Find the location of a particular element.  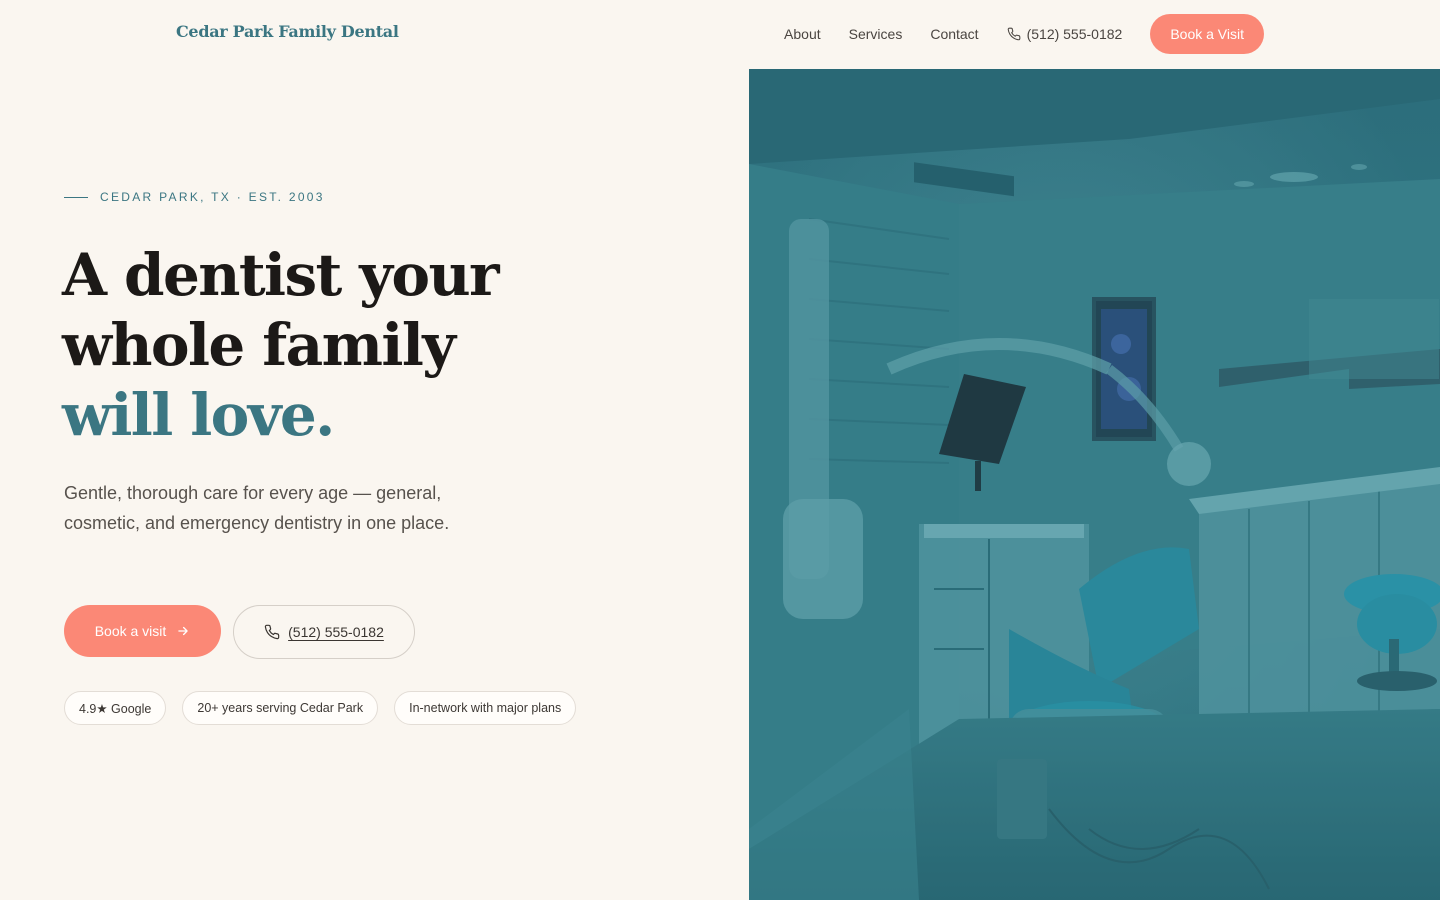

nav-services: Services is located at coordinates (876, 34).